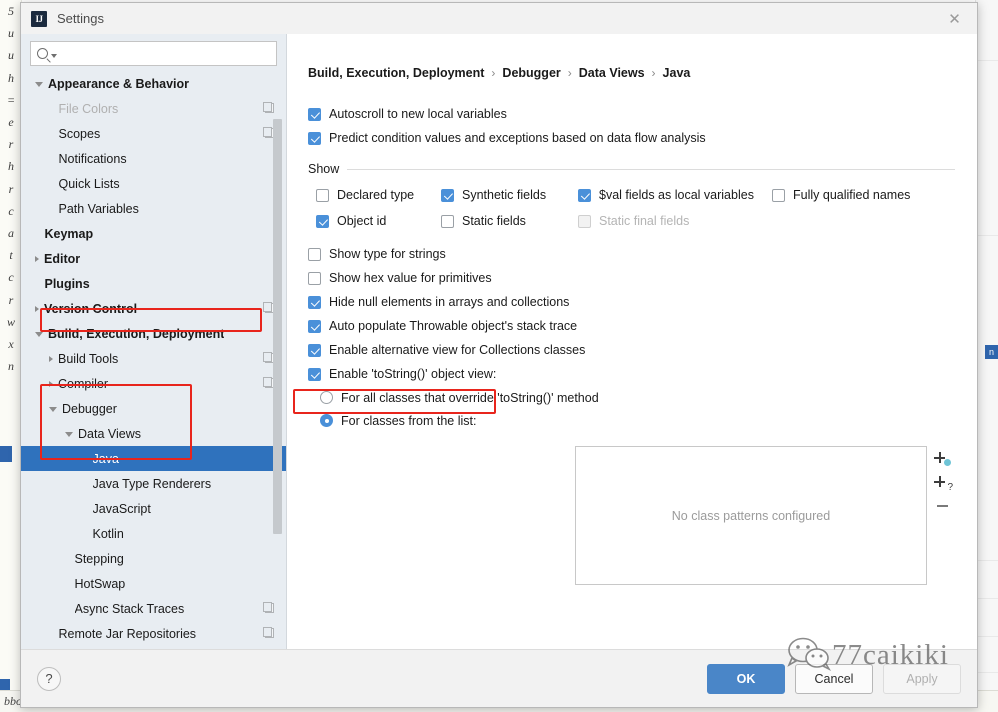 The image size is (998, 712). What do you see at coordinates (314, 114) in the screenshot?
I see `checkbox-autoscroll-to-new-local-variables` at bounding box center [314, 114].